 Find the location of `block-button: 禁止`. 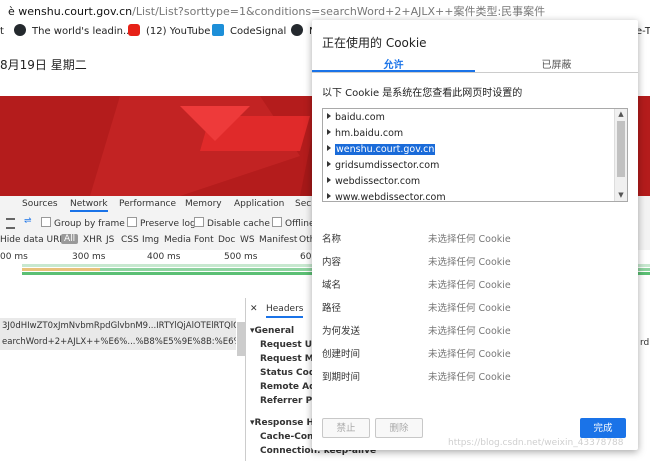

block-button: 禁止 is located at coordinates (346, 428).